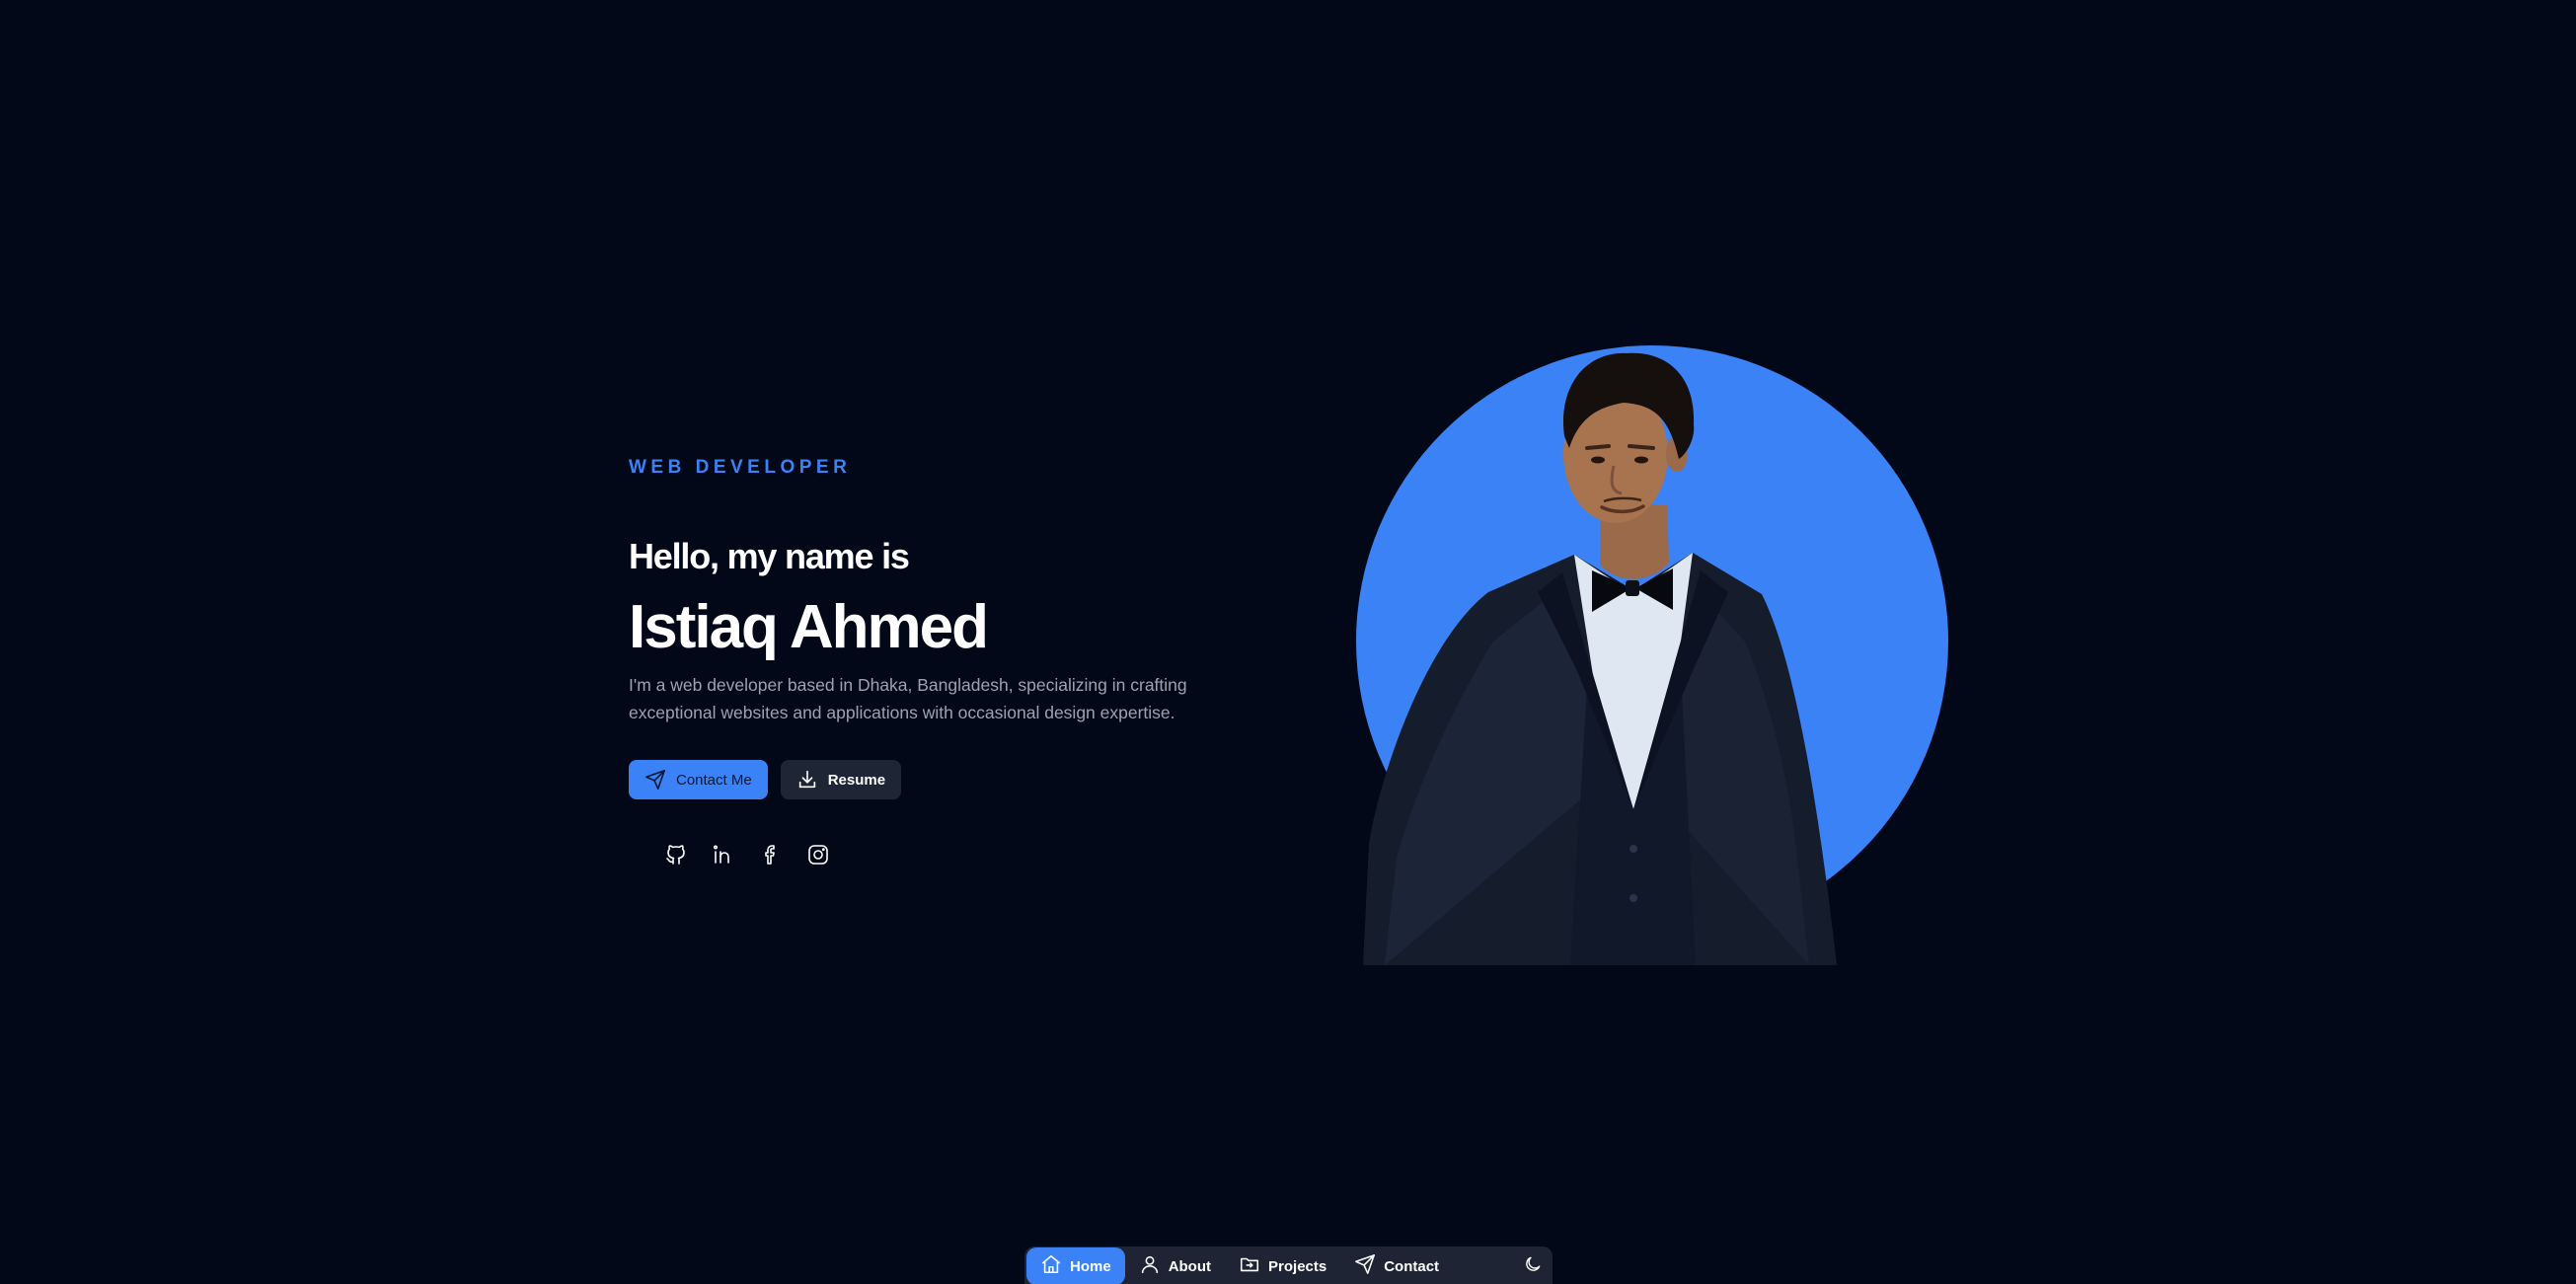 Image resolution: width=2576 pixels, height=1284 pixels. I want to click on folder-icon, so click(1249, 1266).